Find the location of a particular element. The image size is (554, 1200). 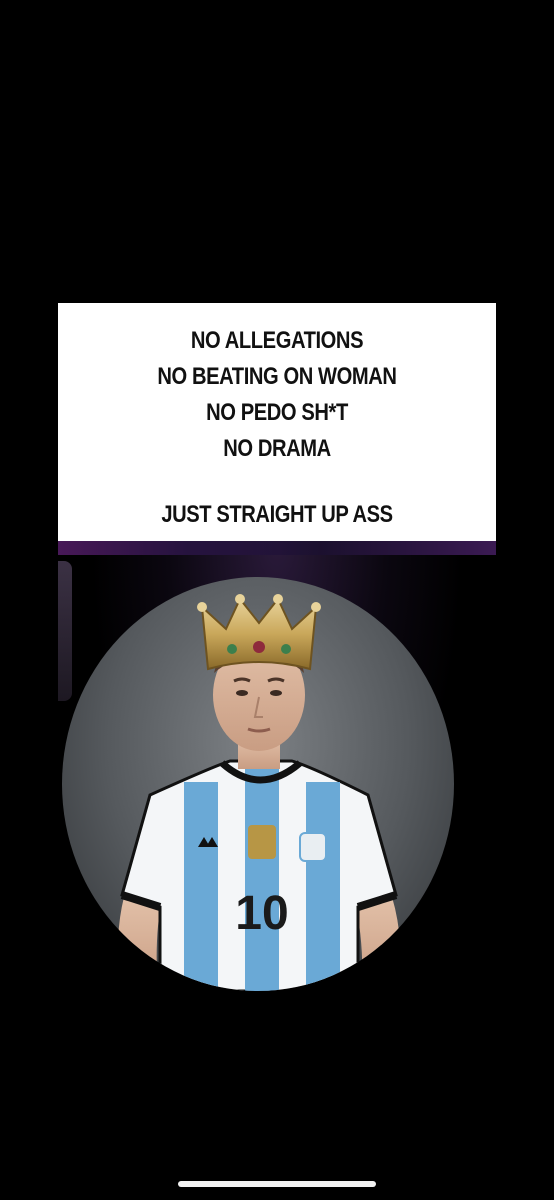

stage-lights is located at coordinates (277, 548).